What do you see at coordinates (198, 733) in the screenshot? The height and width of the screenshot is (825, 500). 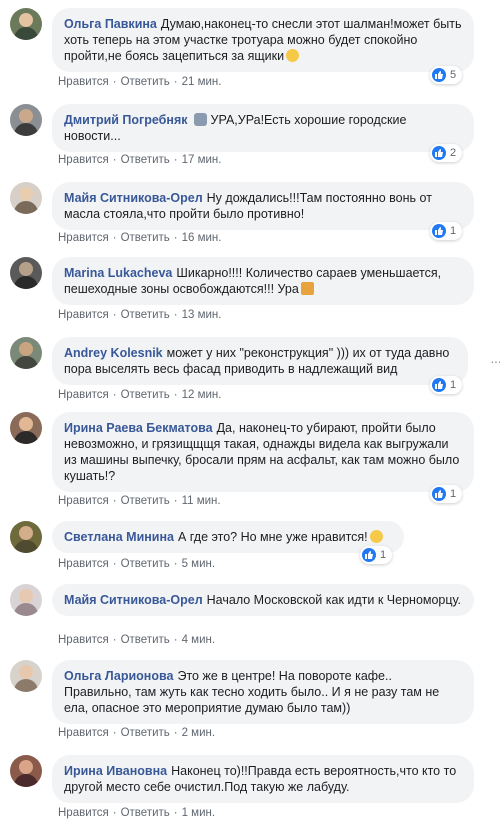 I see `comment-time: 2 мин.` at bounding box center [198, 733].